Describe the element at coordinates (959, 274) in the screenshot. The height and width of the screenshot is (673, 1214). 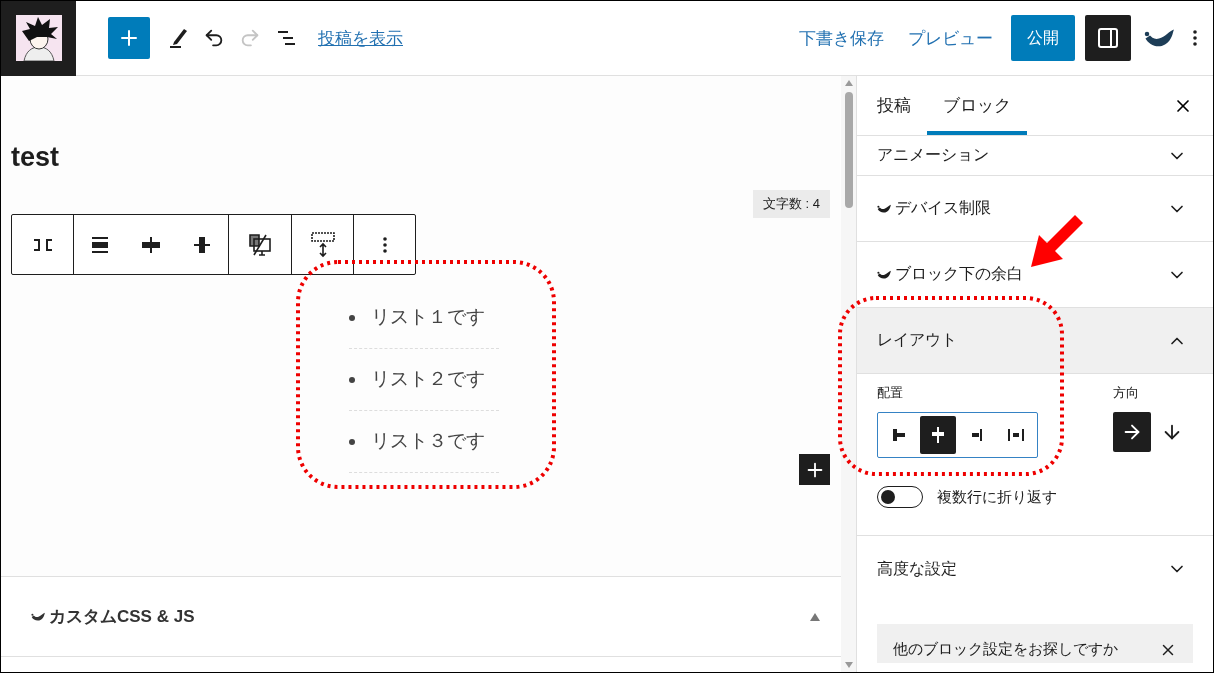
I see `panel-title: ブロック下の余白` at that location.